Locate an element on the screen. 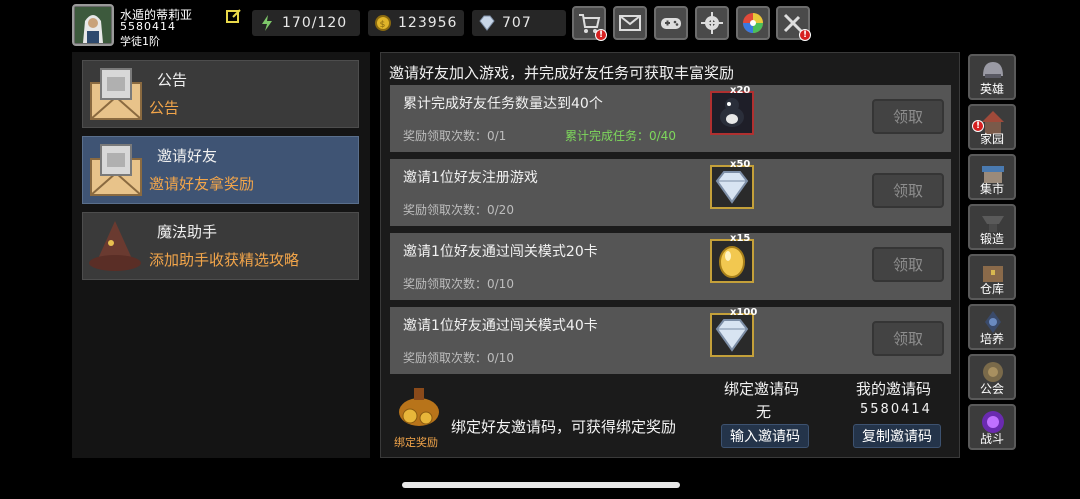 Image resolution: width=1080 pixels, height=499 pixels. gift-label: 绑定奖励 is located at coordinates (416, 442).